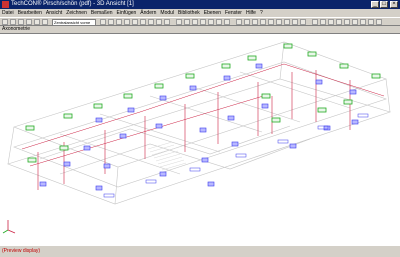 The image size is (400, 257). Describe the element at coordinates (247, 22) in the screenshot. I see `copy-icon` at that location.